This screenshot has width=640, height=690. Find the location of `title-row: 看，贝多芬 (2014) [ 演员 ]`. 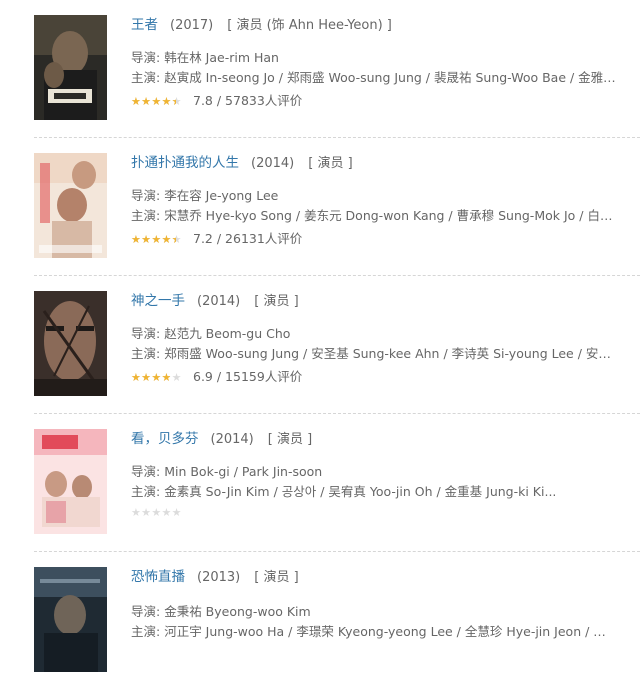

title-row: 看，贝多芬 (2014) [ 演员 ] is located at coordinates (221, 439).